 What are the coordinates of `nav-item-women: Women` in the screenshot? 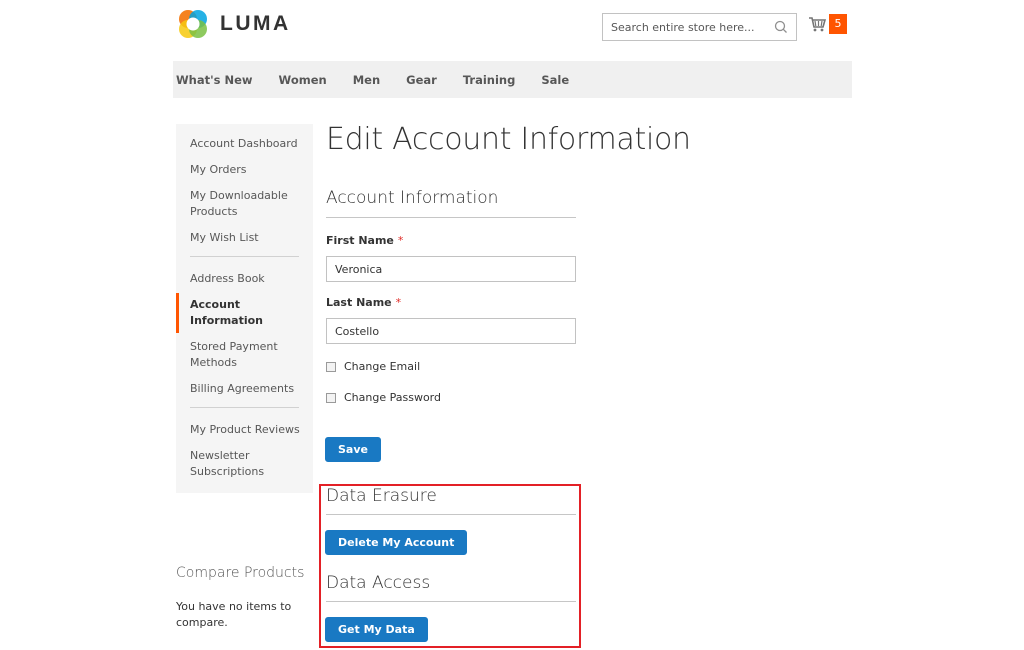 It's located at (303, 80).